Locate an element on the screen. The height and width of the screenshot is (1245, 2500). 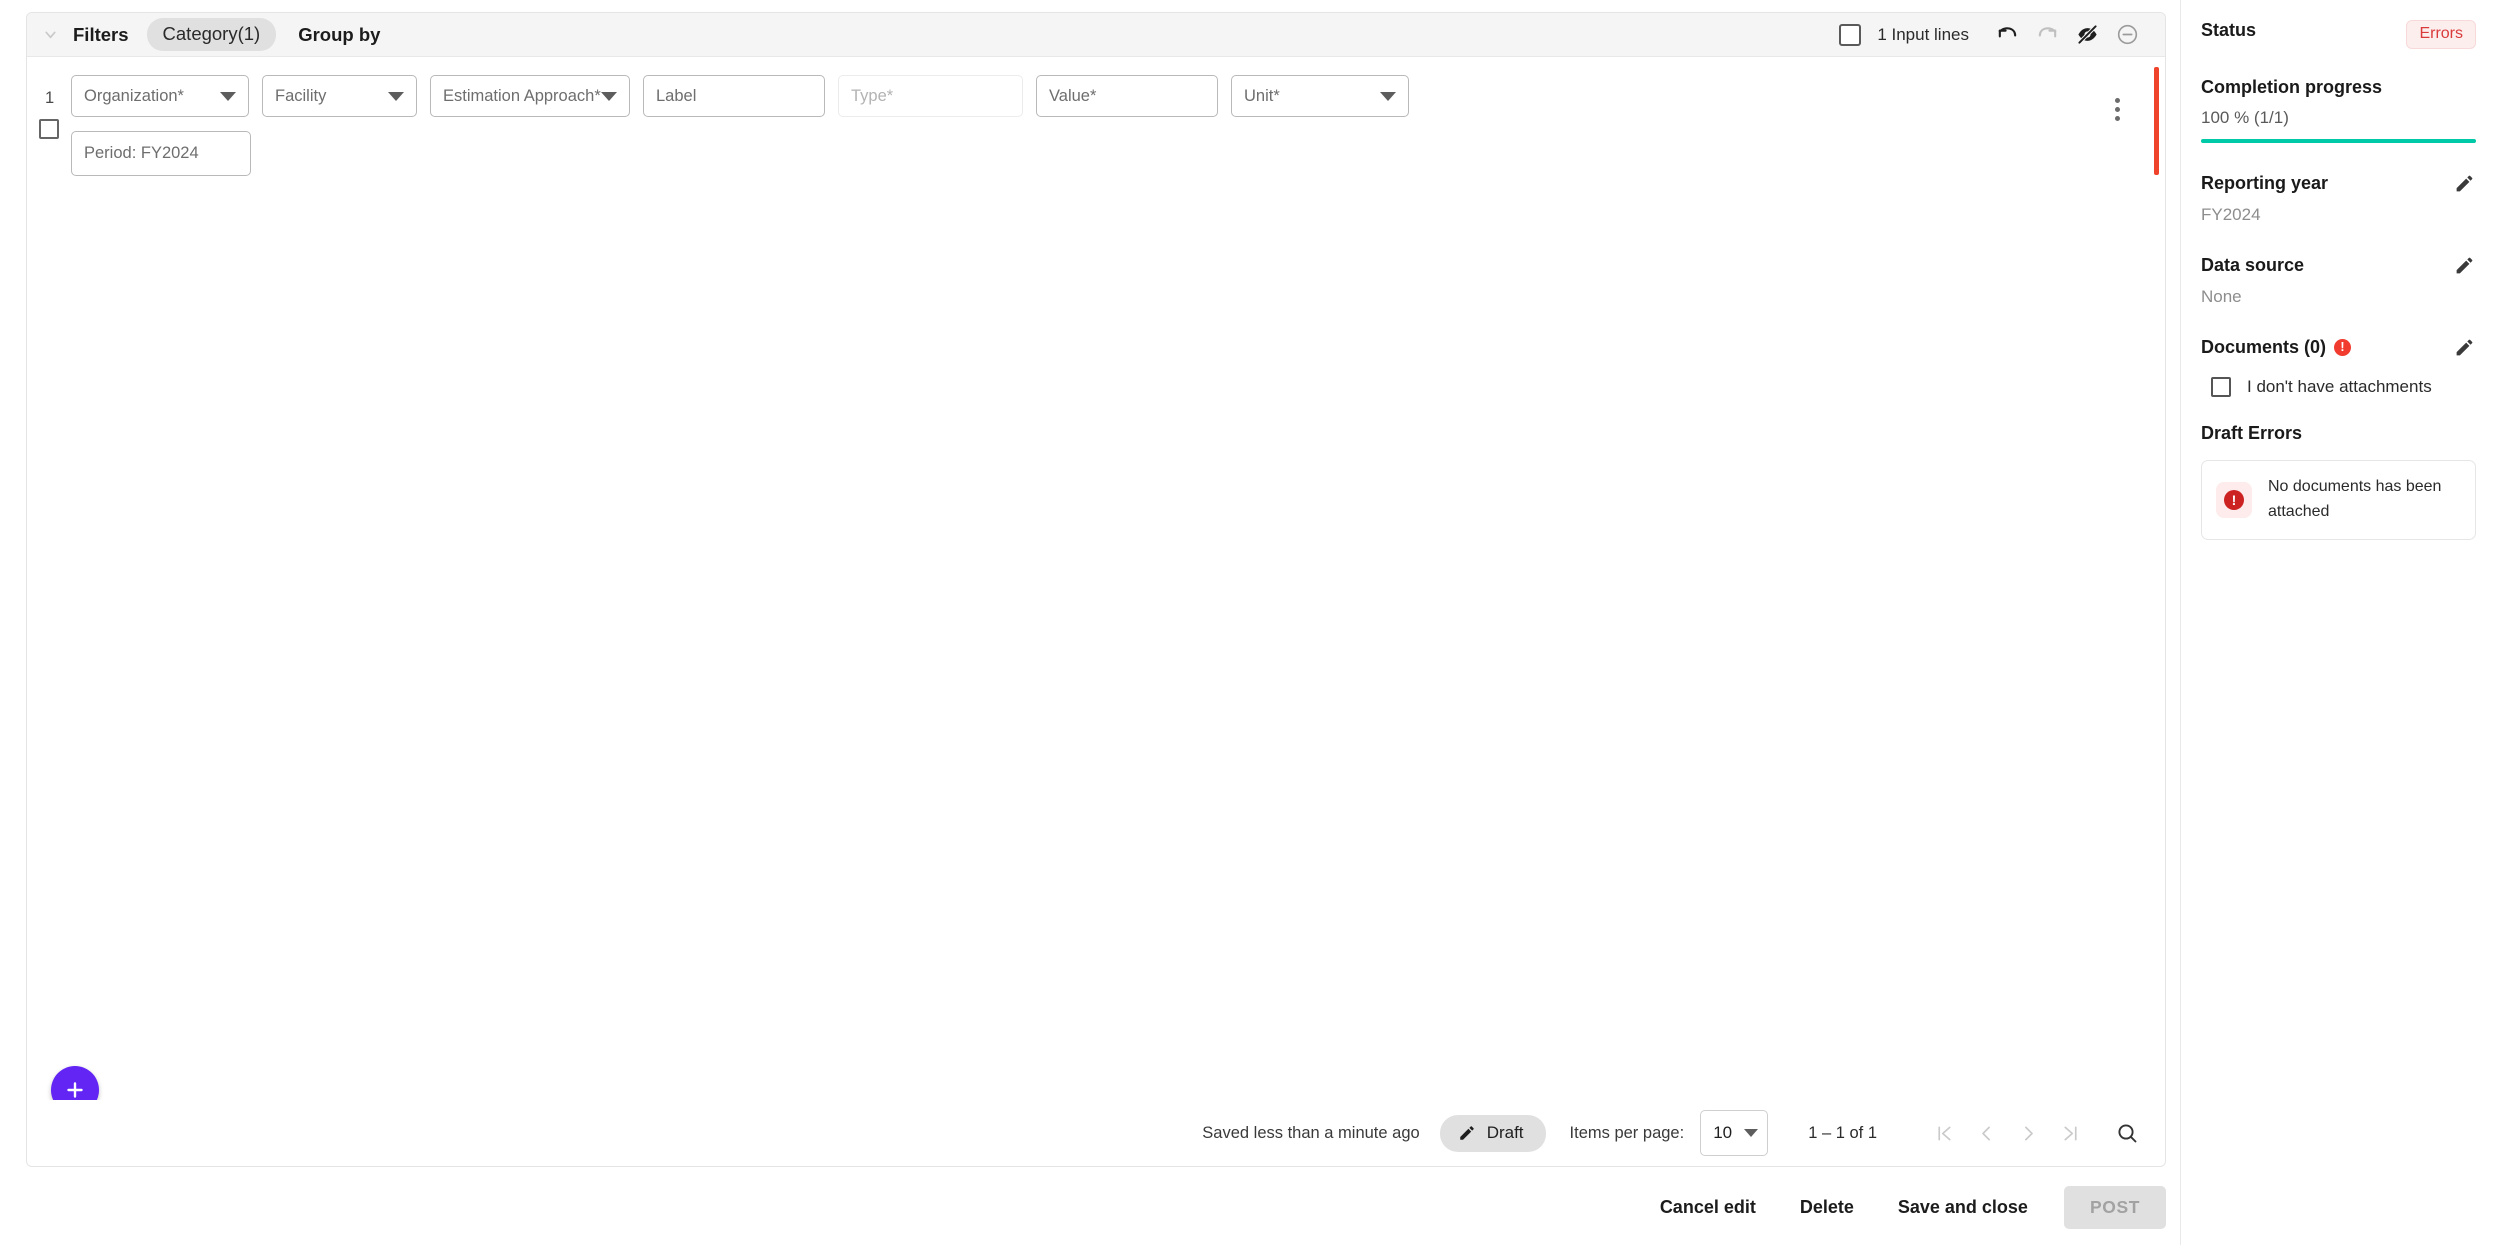
documents-title-wrap: Documents (0)! is located at coordinates (2276, 347).